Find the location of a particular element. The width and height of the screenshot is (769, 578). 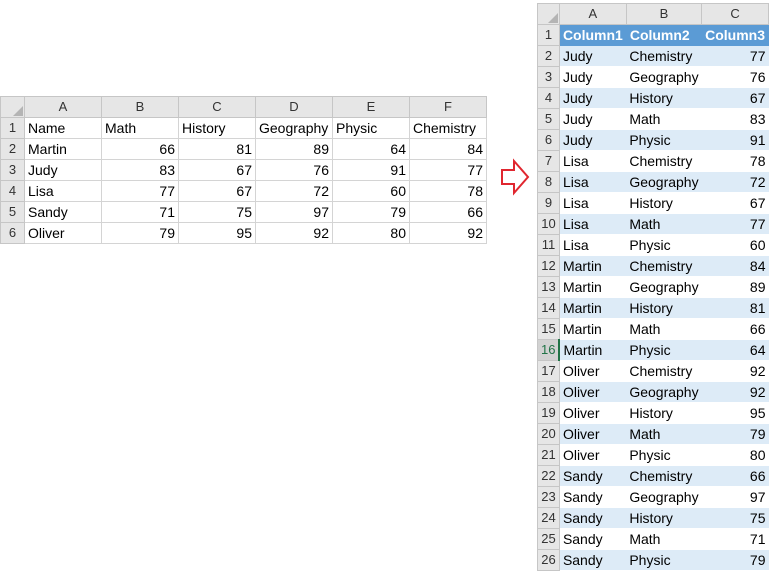

row-header: 25 is located at coordinates (548, 539).